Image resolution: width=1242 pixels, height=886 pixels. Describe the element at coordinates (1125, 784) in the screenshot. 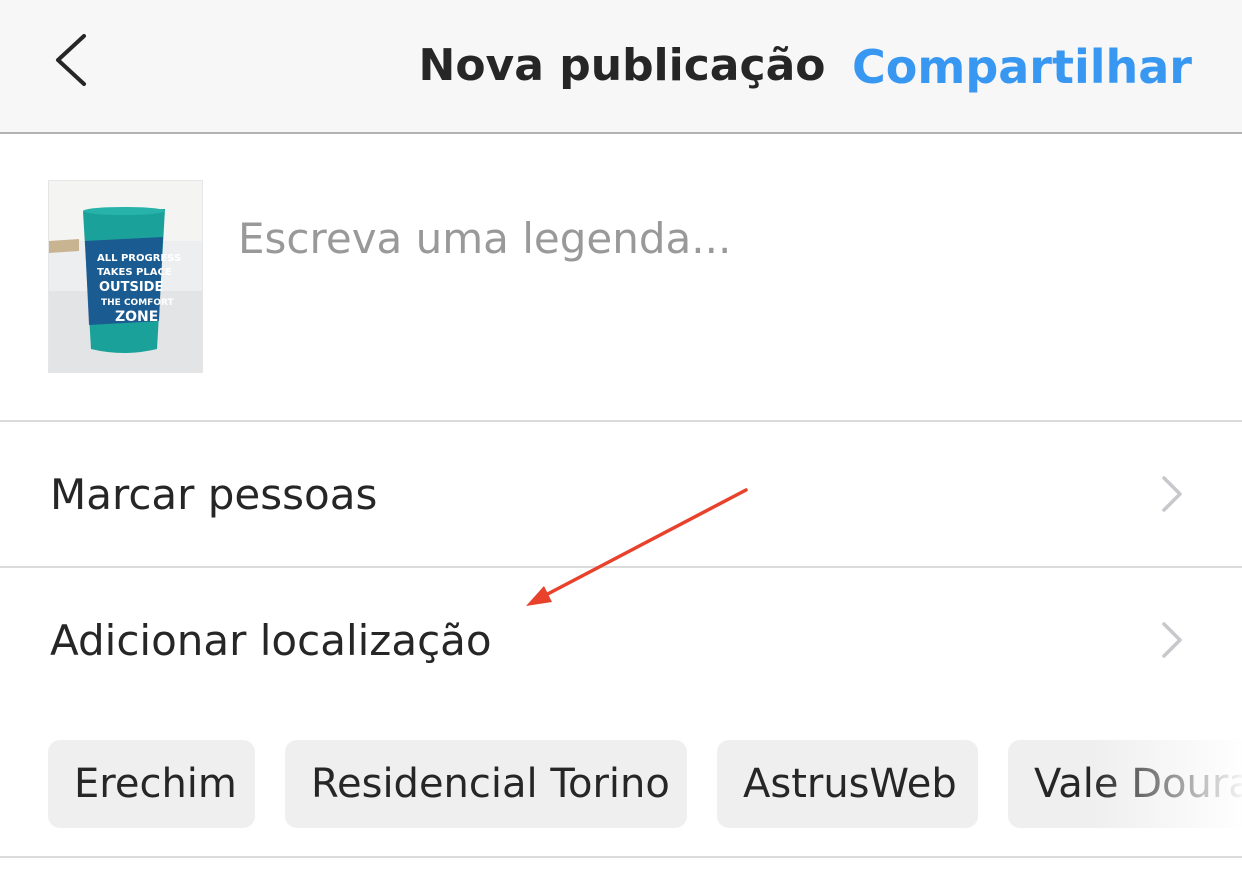

I see `location-chip: Vale Doura` at that location.